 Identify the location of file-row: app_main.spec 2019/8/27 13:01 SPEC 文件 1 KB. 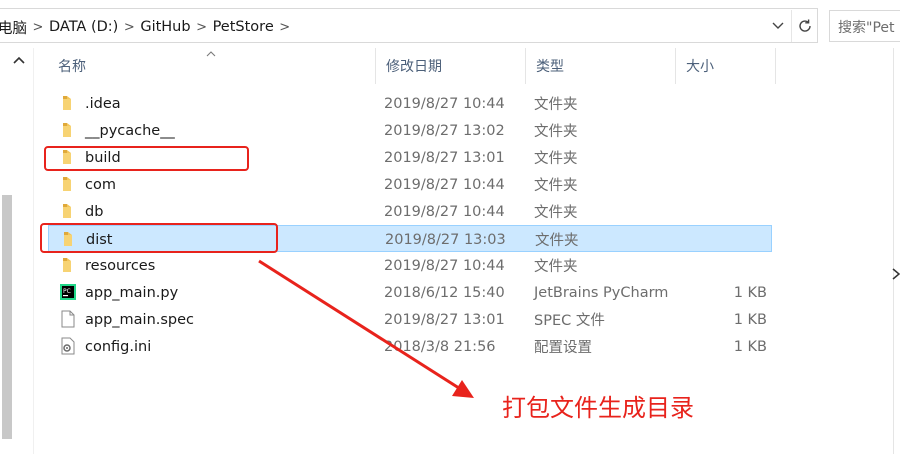
(410, 319).